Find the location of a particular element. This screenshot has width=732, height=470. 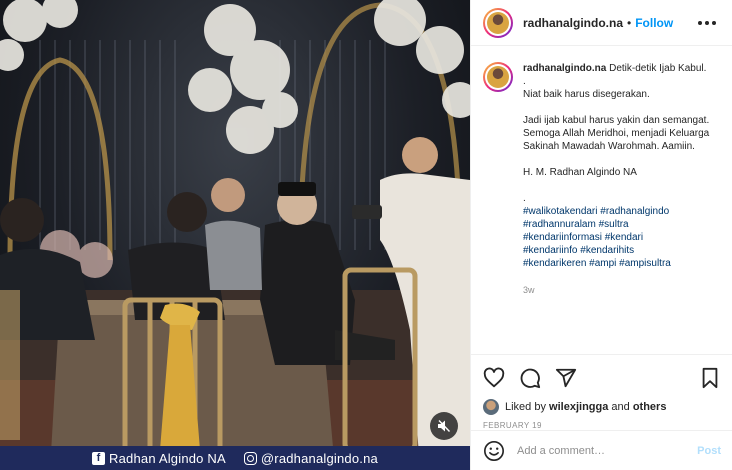

avatar is located at coordinates (498, 22).